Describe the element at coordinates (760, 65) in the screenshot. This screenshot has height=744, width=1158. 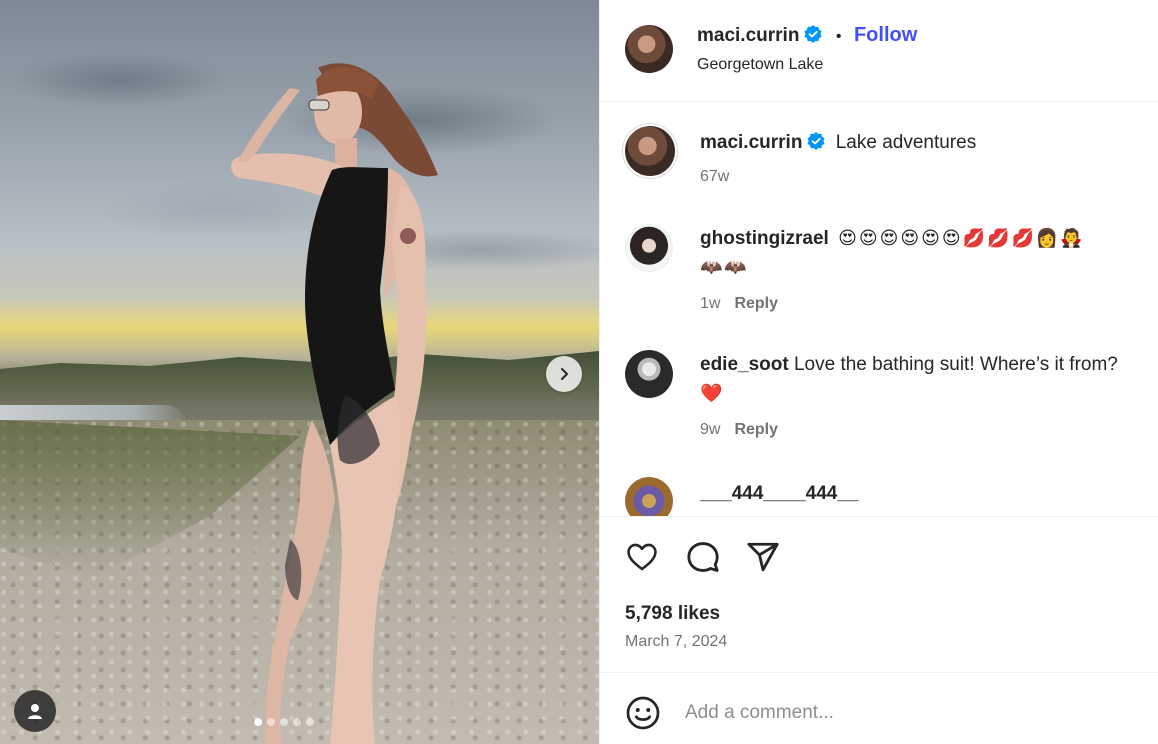
I see `post-location: Georgetown Lake` at that location.